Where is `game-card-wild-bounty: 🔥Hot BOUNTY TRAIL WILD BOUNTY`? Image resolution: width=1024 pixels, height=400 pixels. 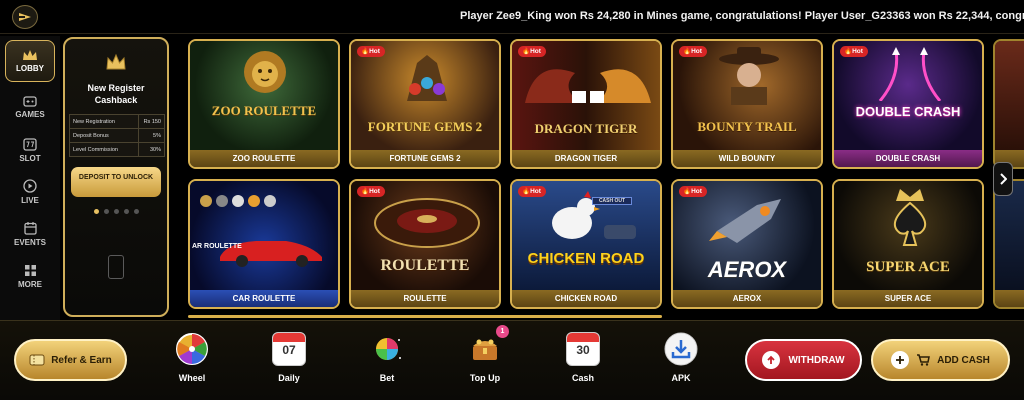
game-card-wild-bounty: 🔥Hot BOUNTY TRAIL WILD BOUNTY is located at coordinates (747, 104).